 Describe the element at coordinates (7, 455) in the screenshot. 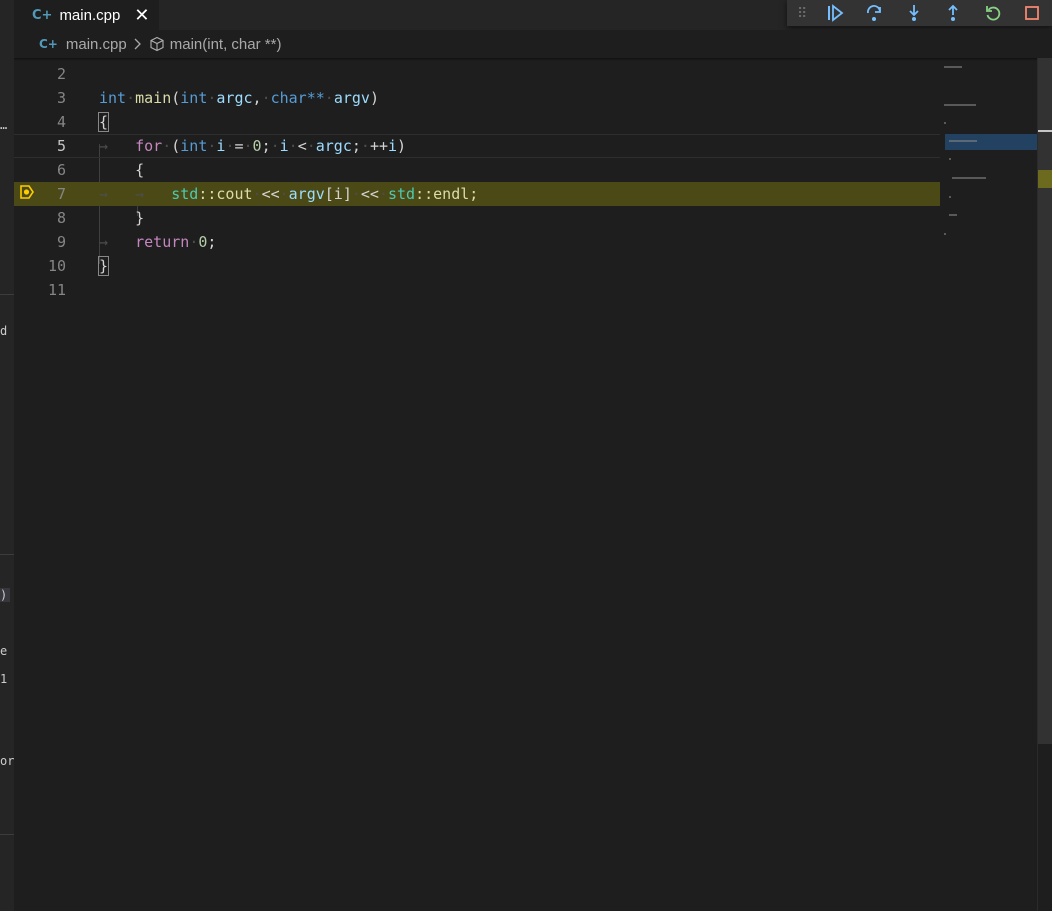

I see `side-panel-edge: … d ) e 1 or` at that location.